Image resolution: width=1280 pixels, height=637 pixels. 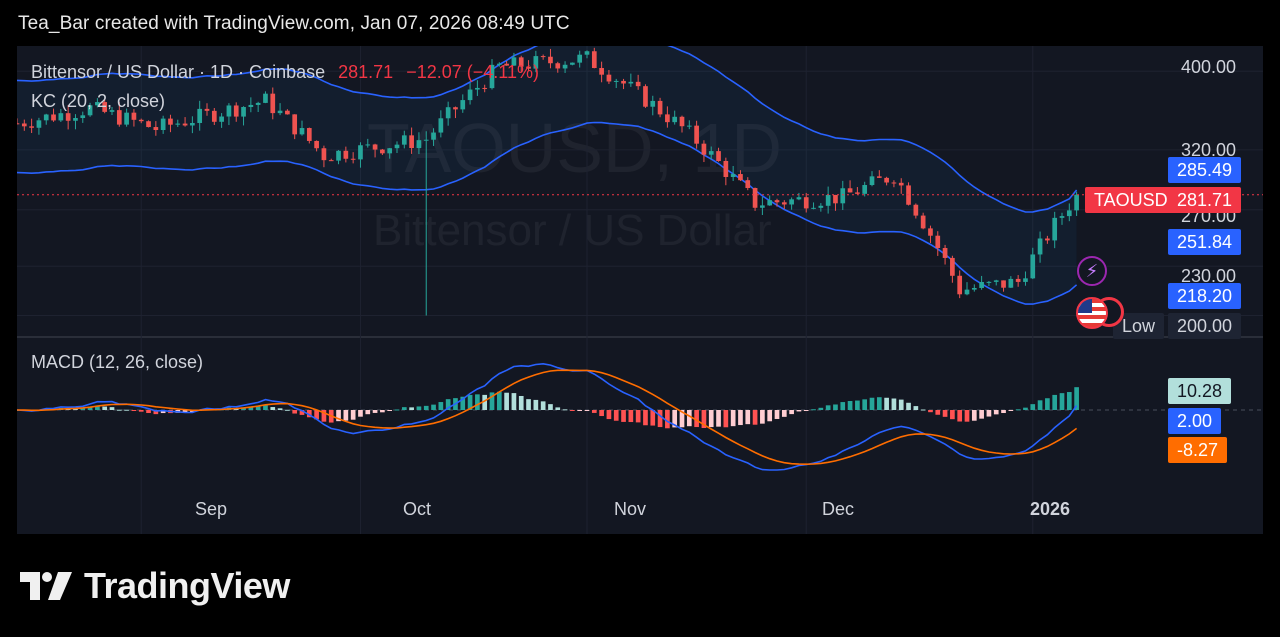 I want to click on macd-line, so click(x=547, y=416).